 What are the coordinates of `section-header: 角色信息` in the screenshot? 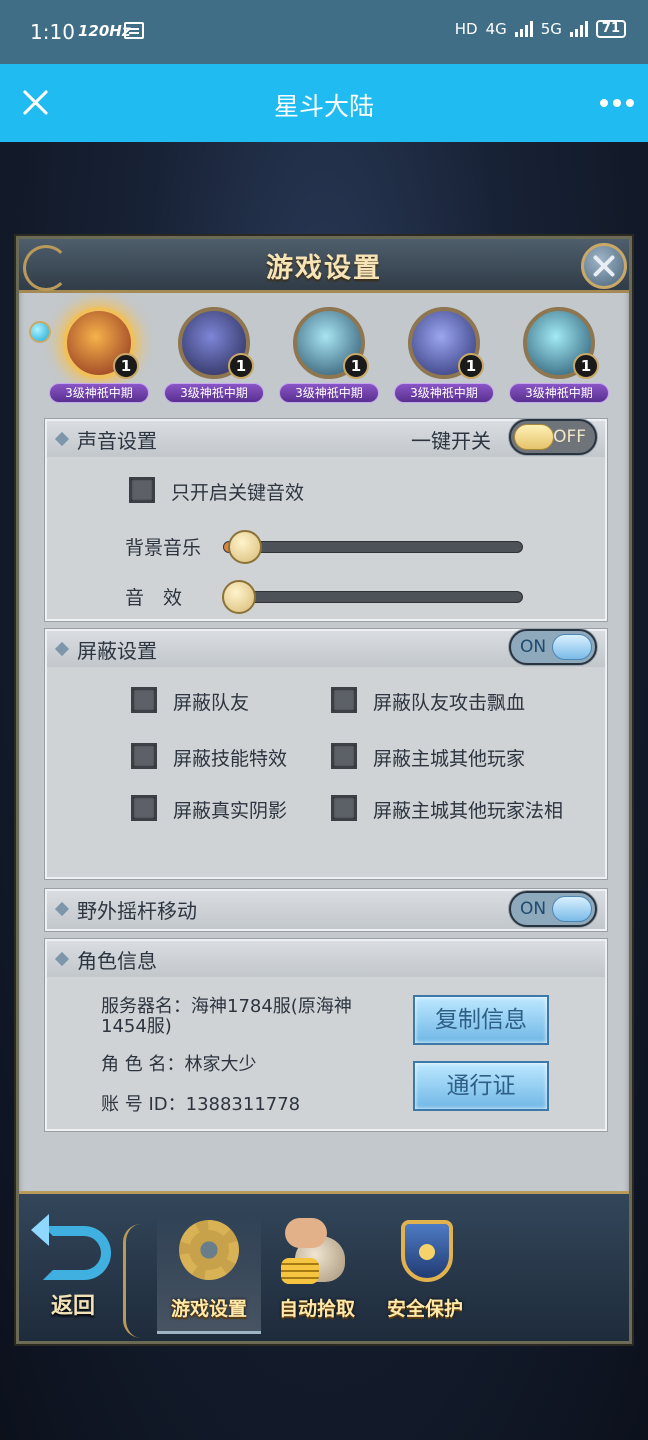 It's located at (326, 959).